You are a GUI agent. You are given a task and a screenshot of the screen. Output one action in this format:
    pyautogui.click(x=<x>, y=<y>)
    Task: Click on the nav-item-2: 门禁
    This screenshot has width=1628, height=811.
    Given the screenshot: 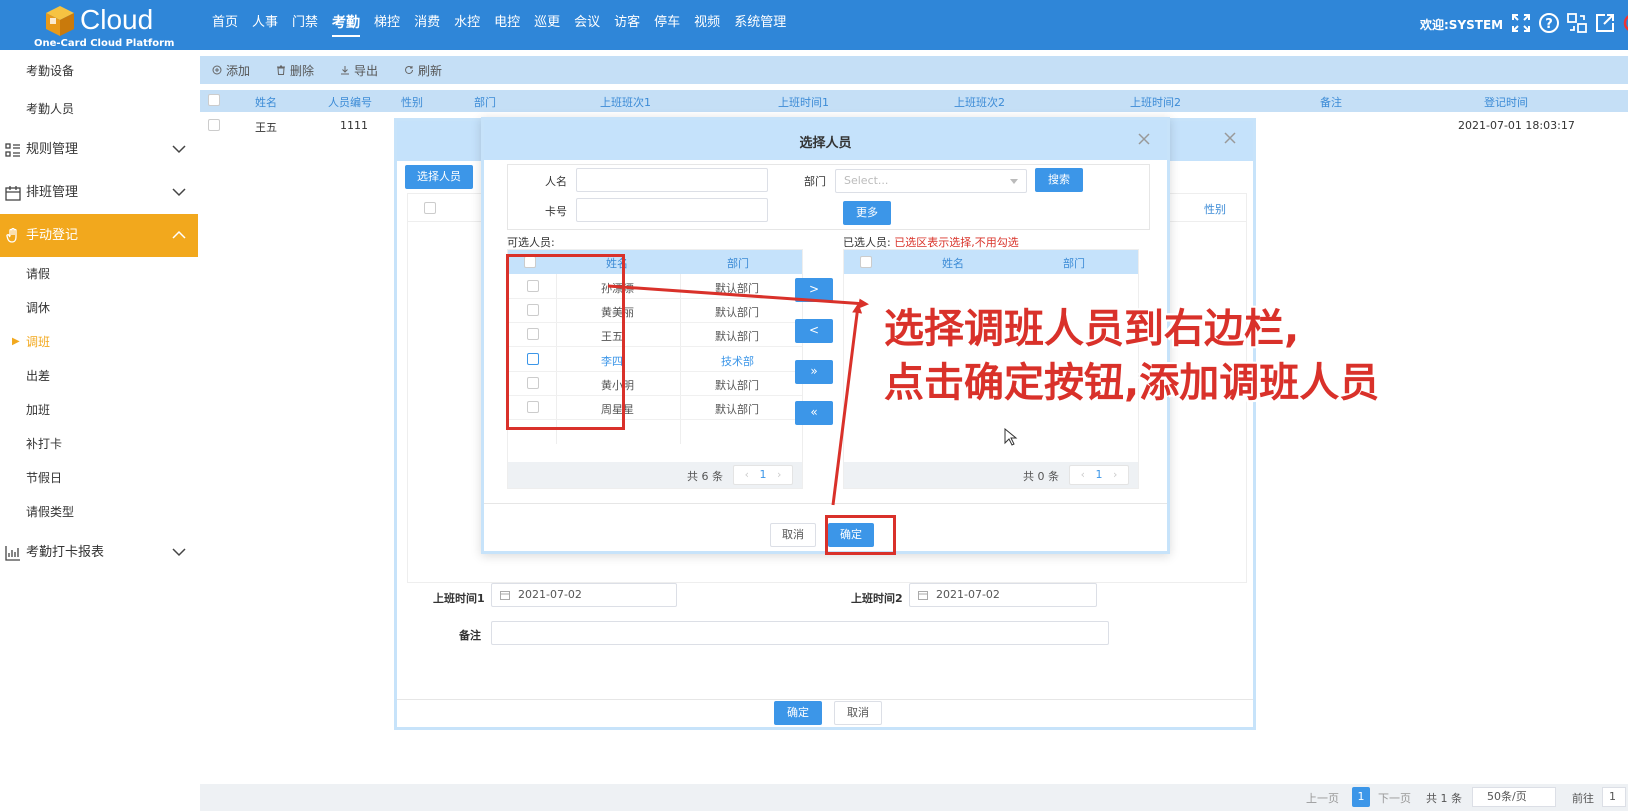 What is the action you would take?
    pyautogui.click(x=305, y=25)
    